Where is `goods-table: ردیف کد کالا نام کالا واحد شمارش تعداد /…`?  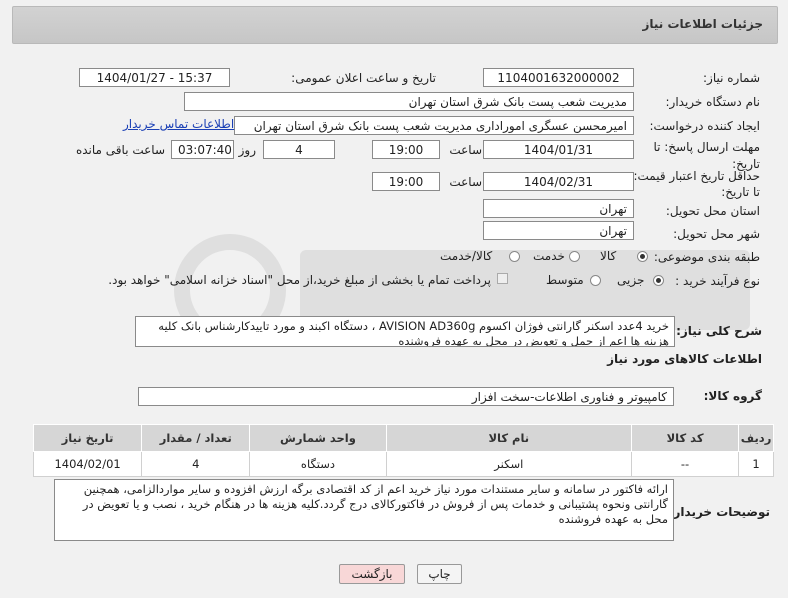
goods-table: ردیف کد کالا نام کالا واحد شمارش تعداد /… is located at coordinates (403, 450).